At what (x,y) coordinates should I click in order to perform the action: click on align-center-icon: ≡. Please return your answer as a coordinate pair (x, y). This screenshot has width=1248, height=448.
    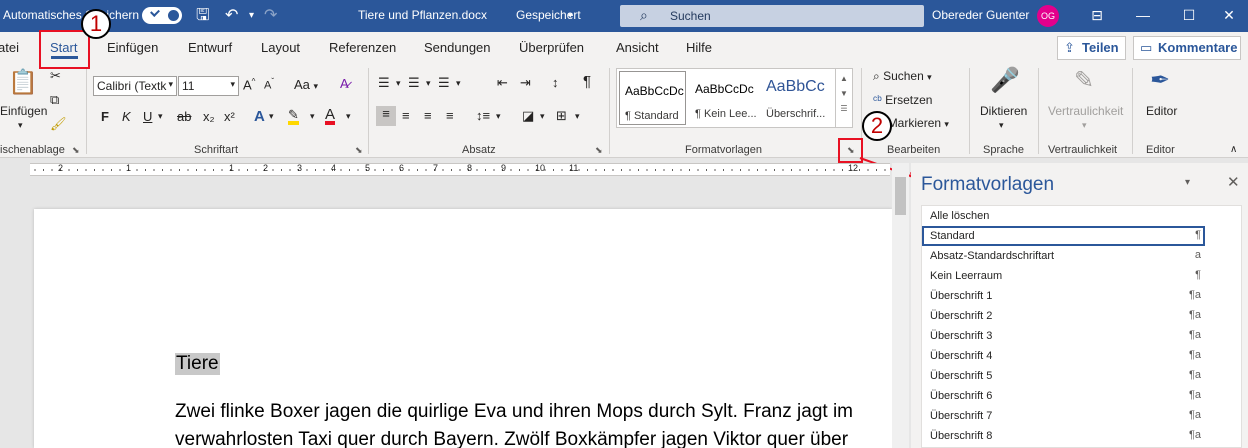
    Looking at the image, I should click on (406, 115).